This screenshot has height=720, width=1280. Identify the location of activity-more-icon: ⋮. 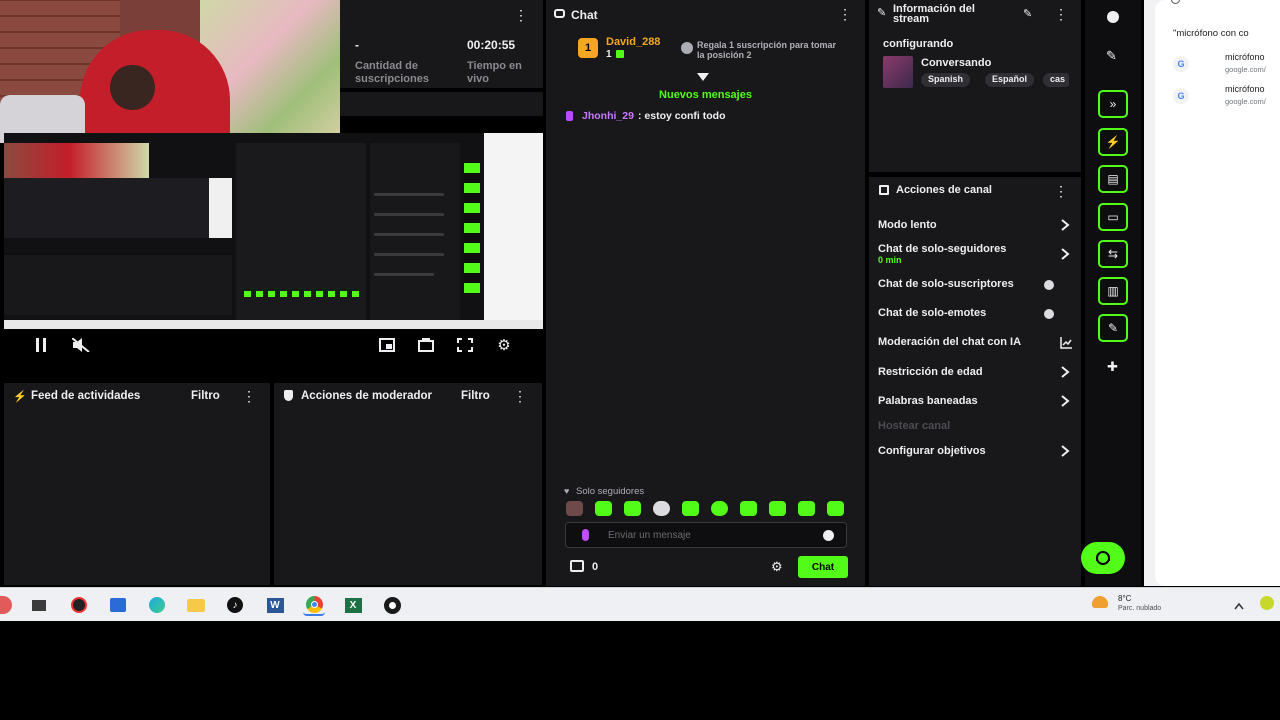
(249, 396).